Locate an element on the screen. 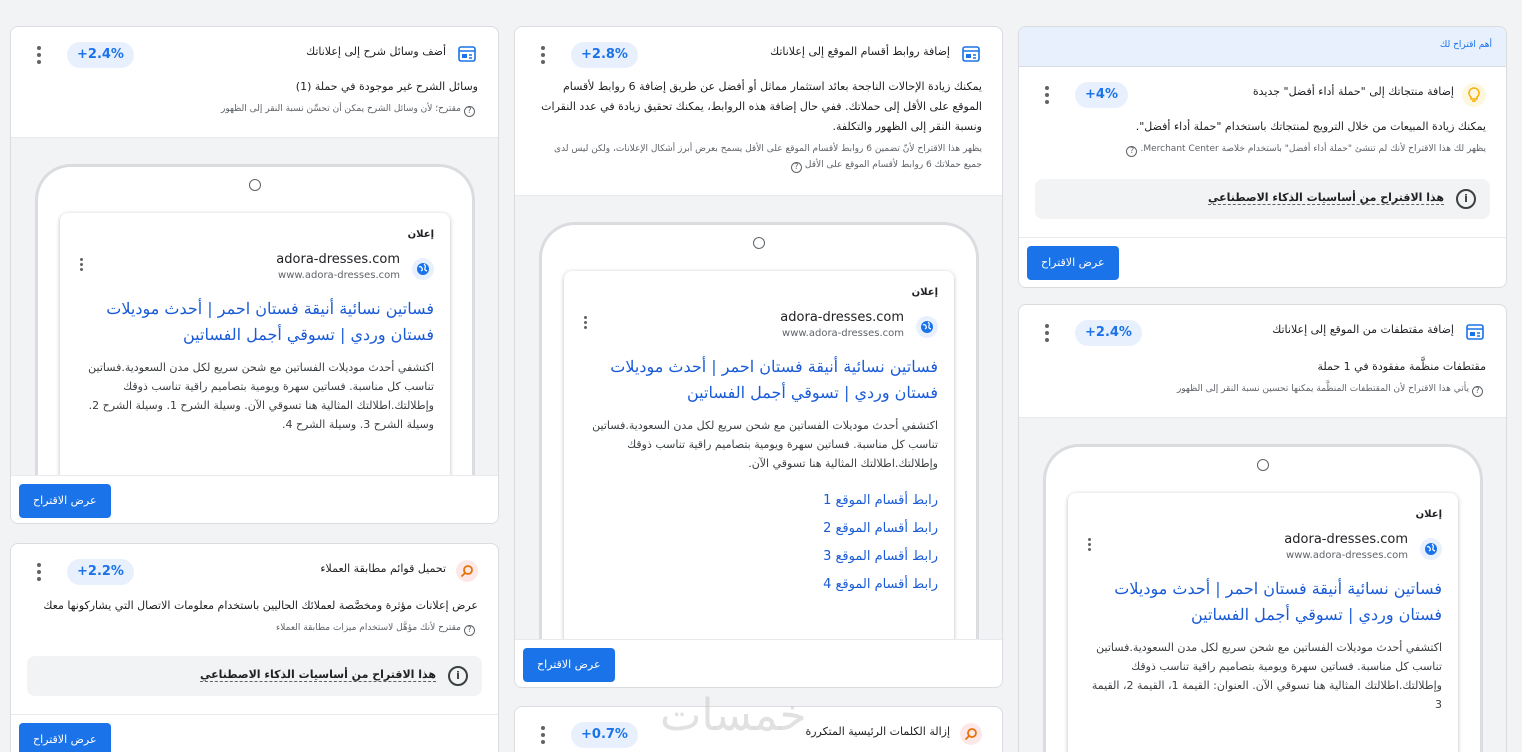 Image resolution: width=1522 pixels, height=752 pixels. card-title: إزالة الكلمات الرئيسية المتكررة is located at coordinates (877, 731).